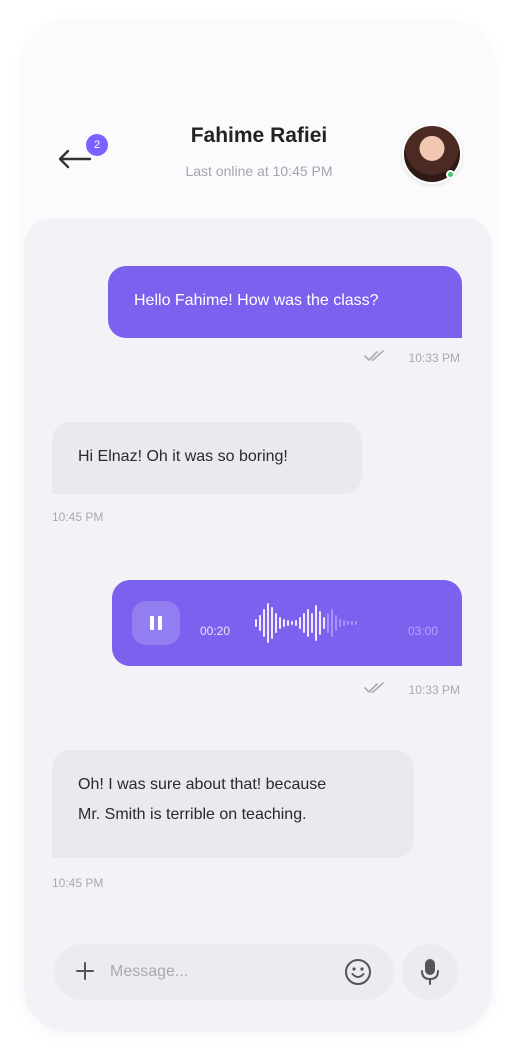  I want to click on message-text: Hi Elnaz! Oh it was so boring!, so click(183, 456).